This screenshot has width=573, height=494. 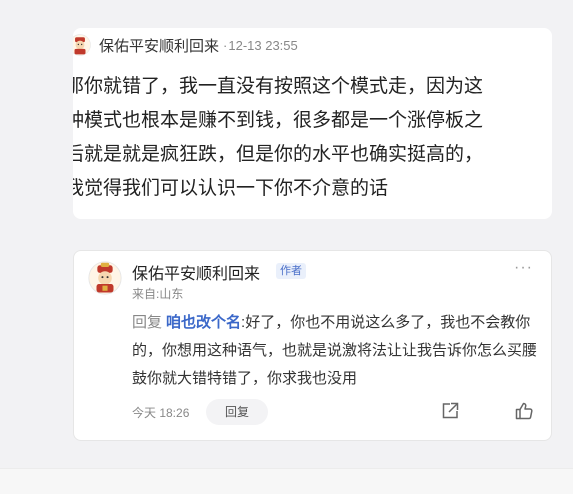 I want to click on more-options-button: ···, so click(x=523, y=268).